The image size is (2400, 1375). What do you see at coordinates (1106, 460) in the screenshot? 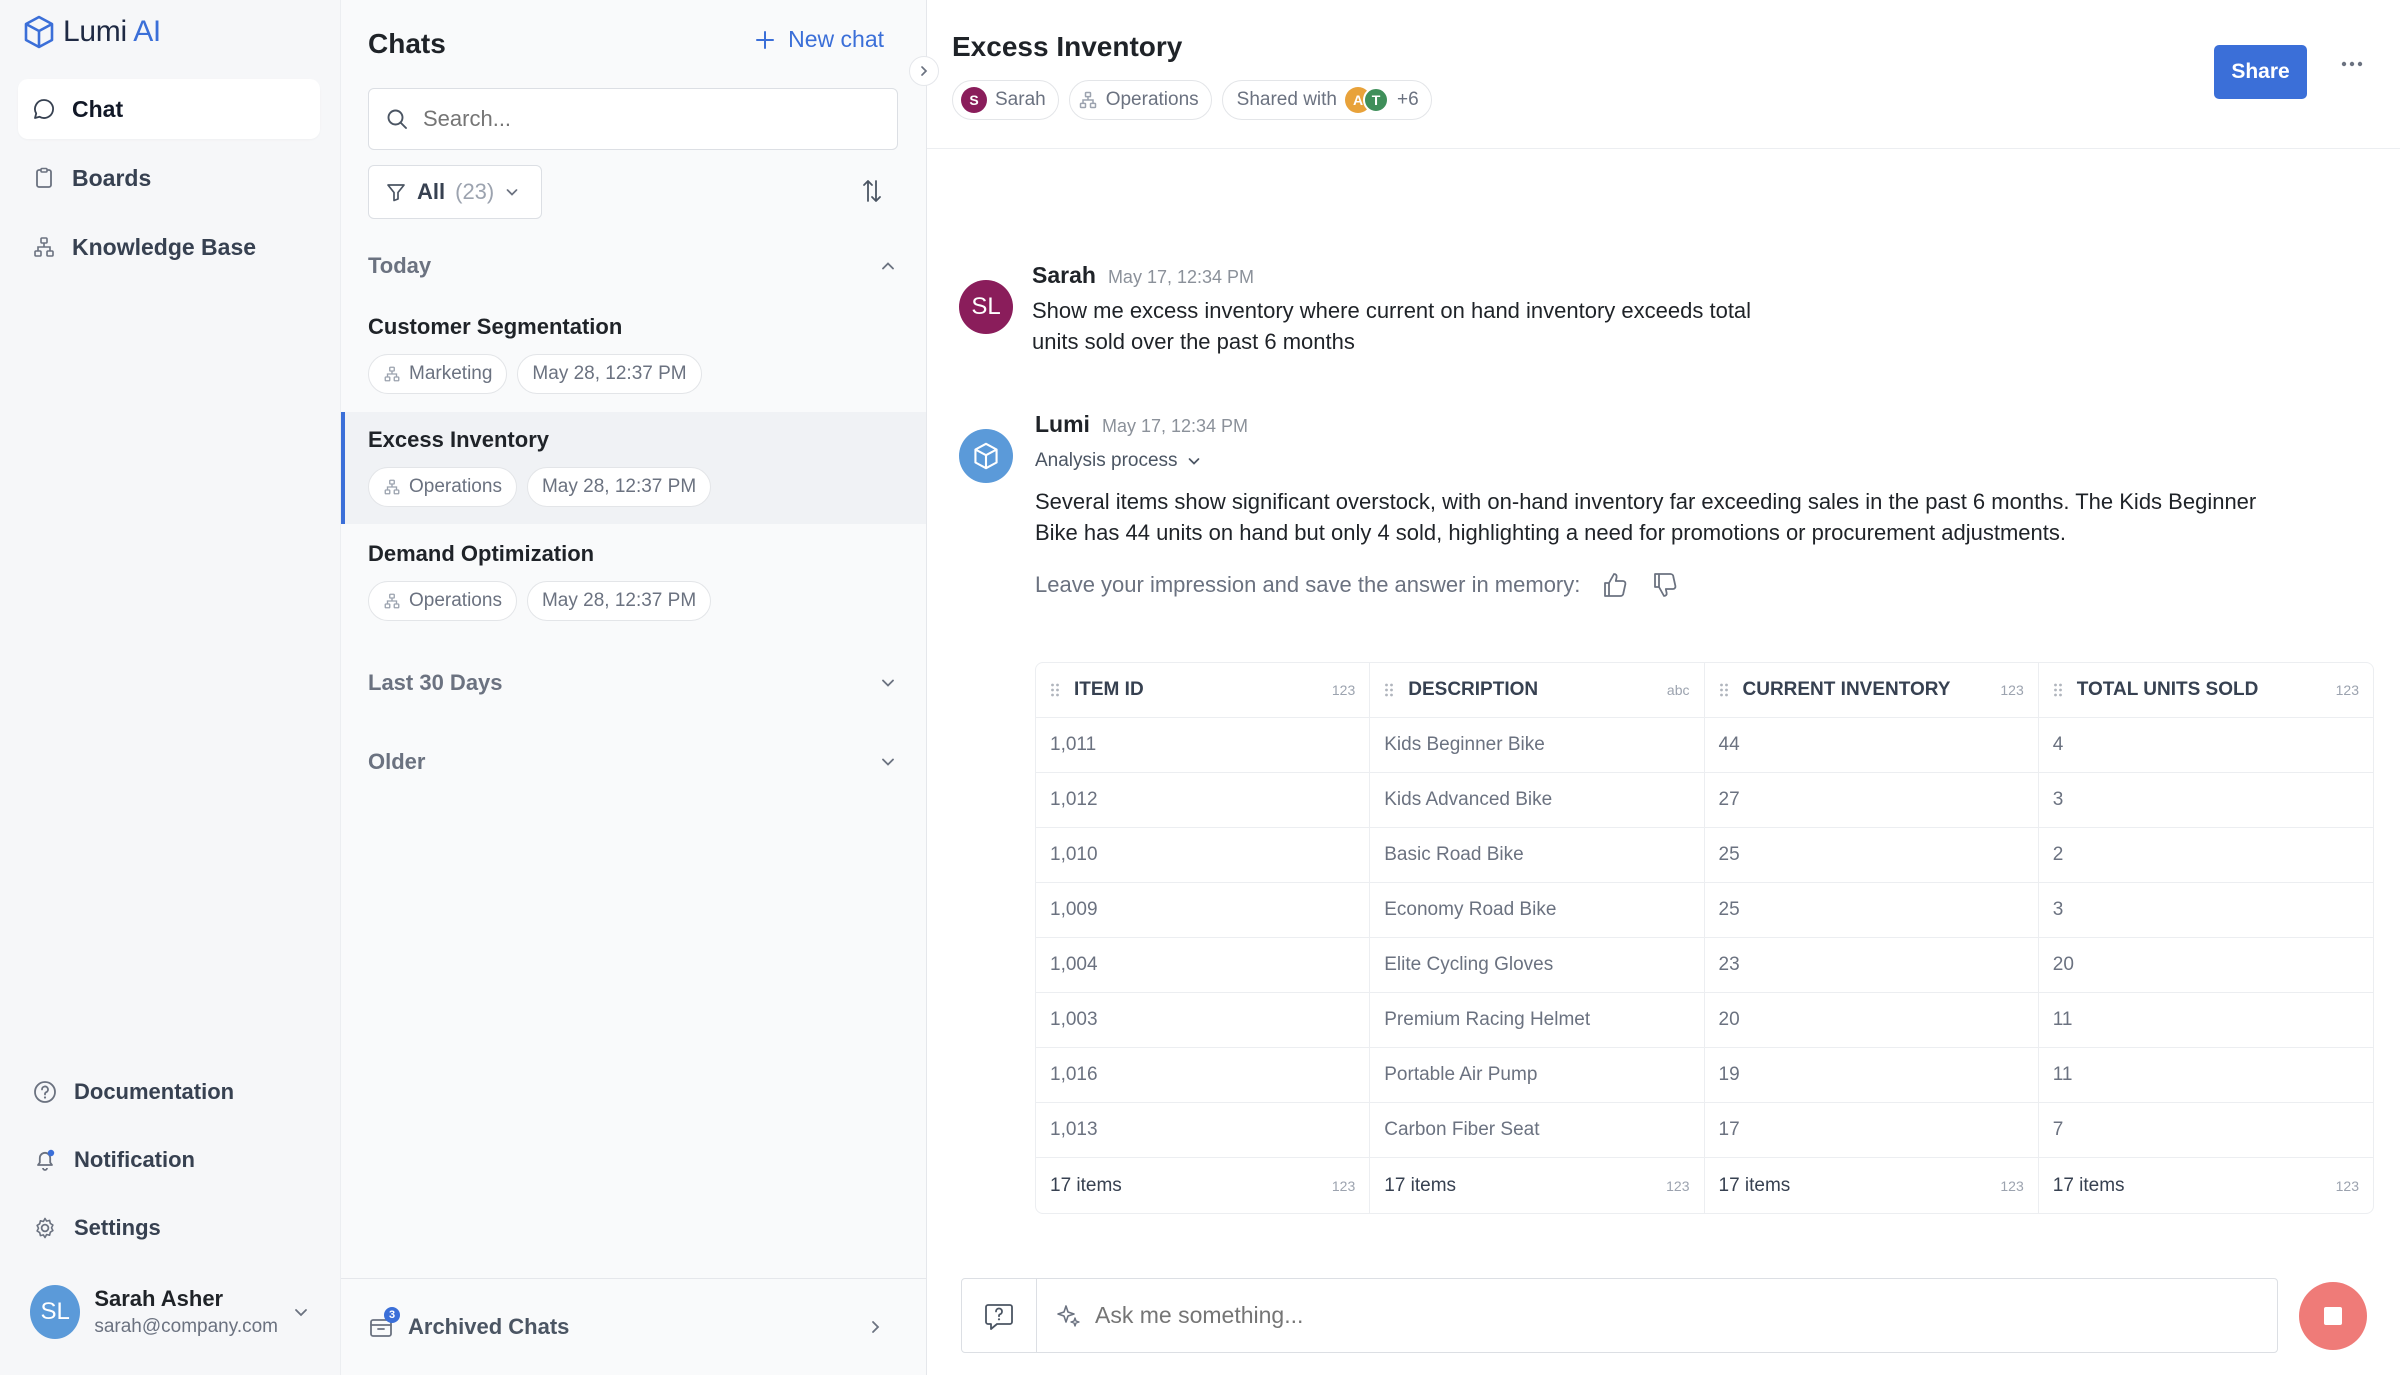
I see `analysis-label: Analysis process` at bounding box center [1106, 460].